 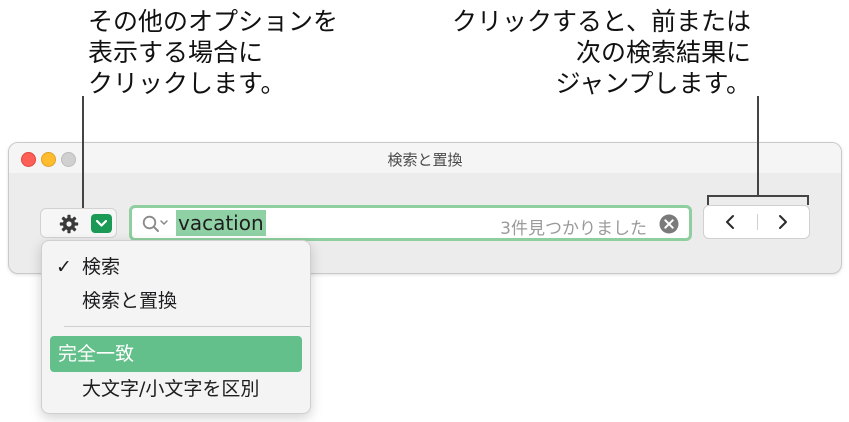 What do you see at coordinates (96, 354) in the screenshot?
I see `menu-item-label: 完全一致` at bounding box center [96, 354].